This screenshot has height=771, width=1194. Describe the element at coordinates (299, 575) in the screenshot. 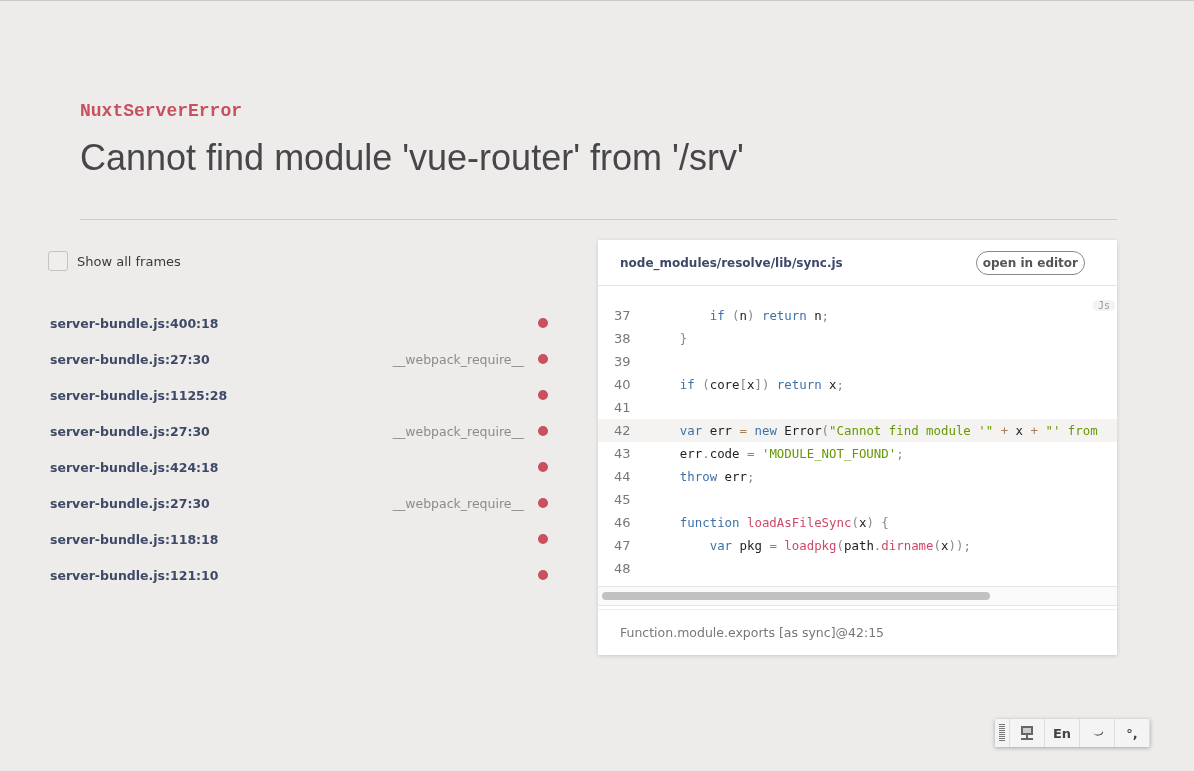

I see `stack-frame: server-bundle.js:121:10` at that location.